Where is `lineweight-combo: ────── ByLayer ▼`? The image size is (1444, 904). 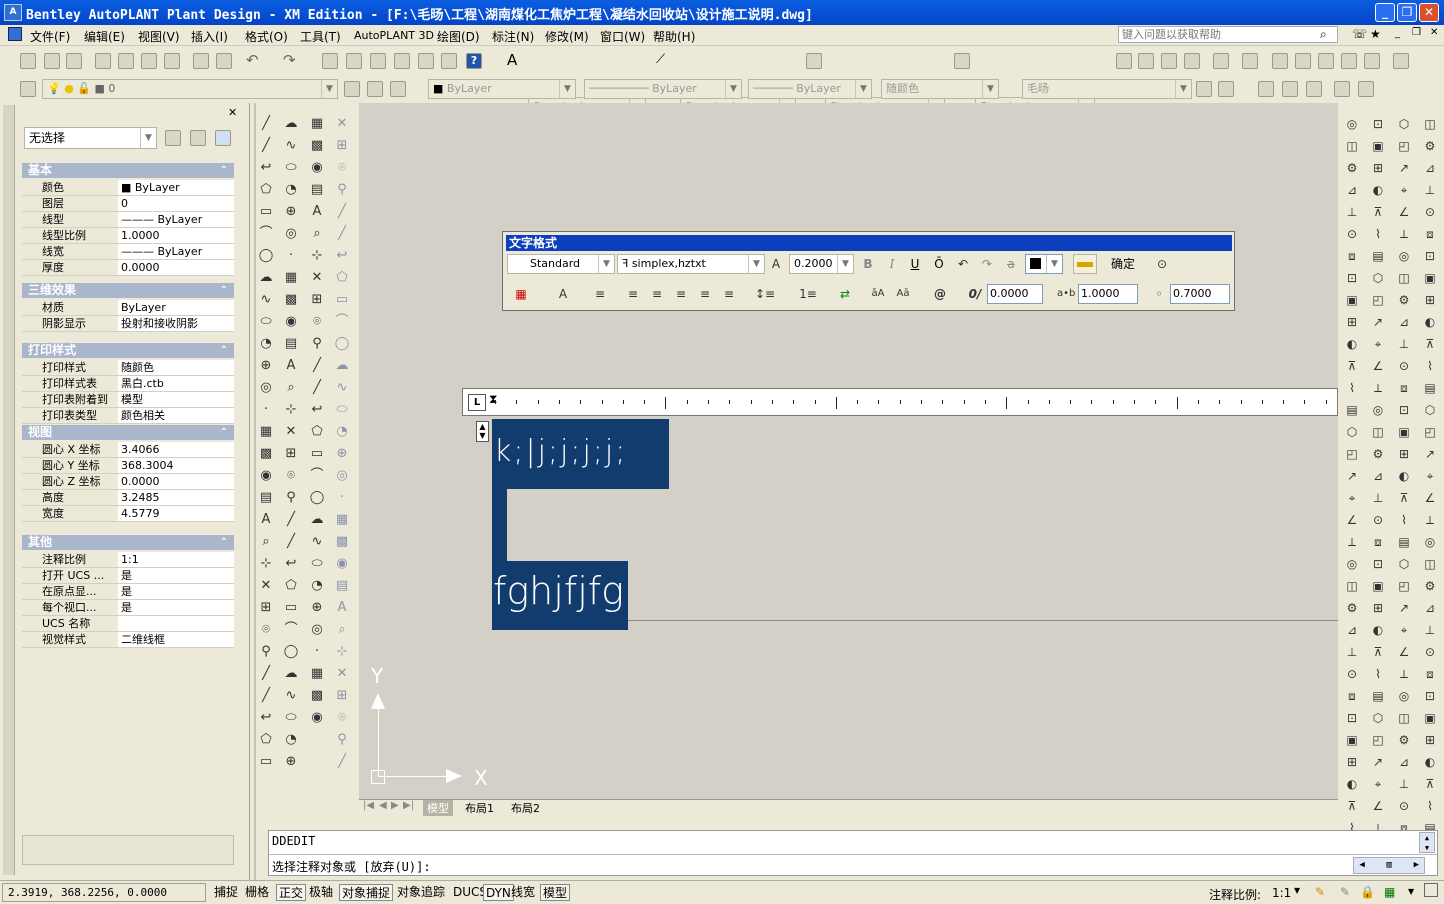
lineweight-combo: ────── ByLayer ▼ is located at coordinates (810, 89).